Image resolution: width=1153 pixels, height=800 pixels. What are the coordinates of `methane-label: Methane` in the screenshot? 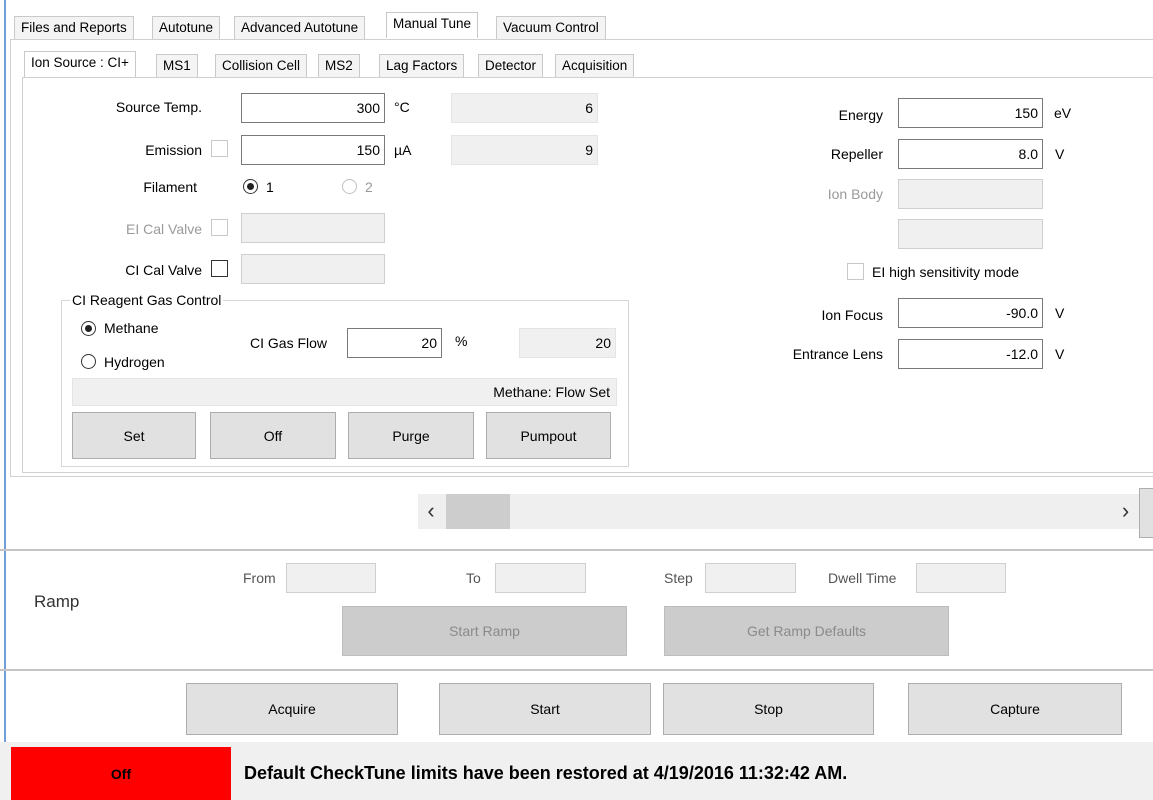 It's located at (131, 328).